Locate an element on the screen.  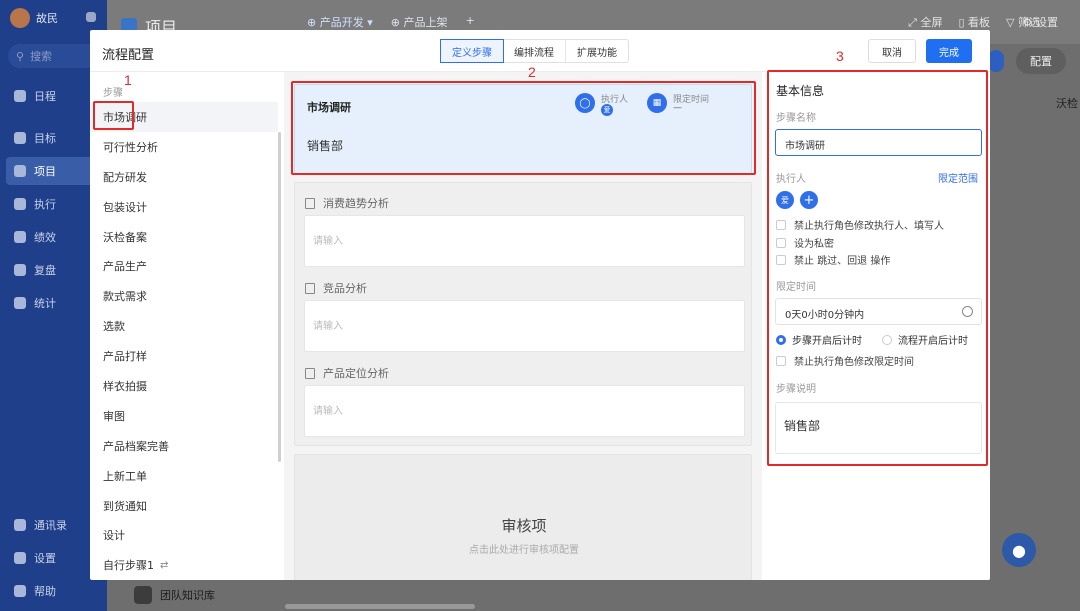
sidebar-item: 项目 is located at coordinates (54, 171).